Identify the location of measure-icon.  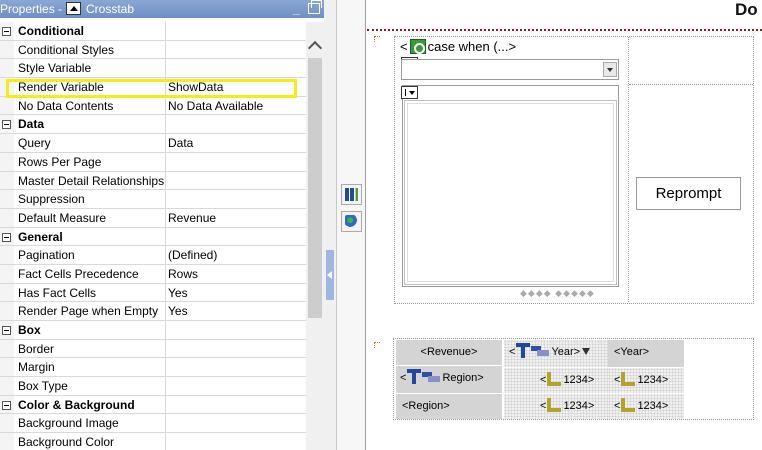
(628, 405).